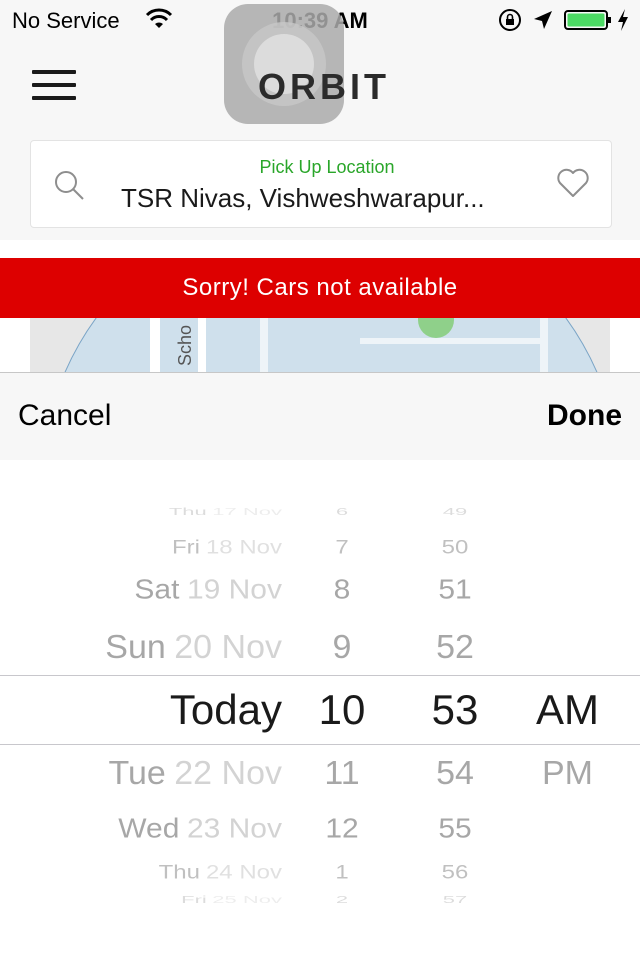  I want to click on hour-label: 11, so click(342, 772).